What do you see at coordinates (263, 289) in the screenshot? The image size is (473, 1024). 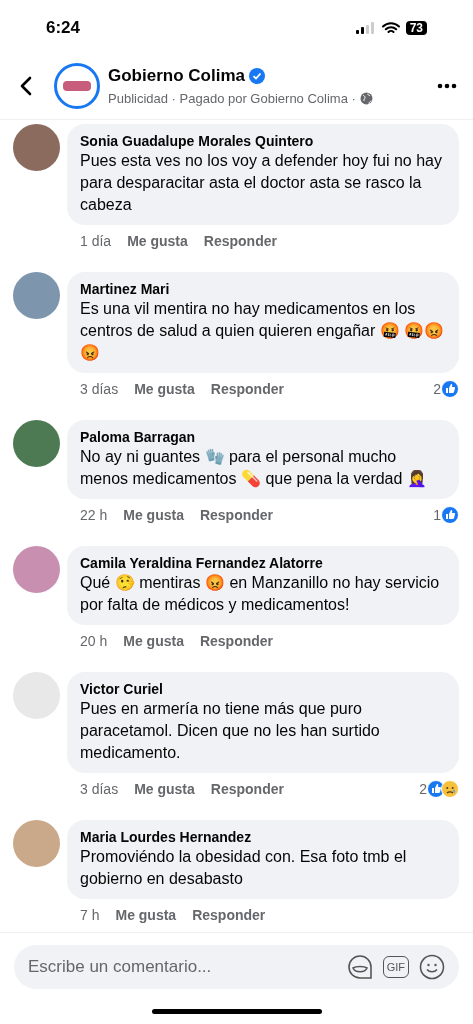 I see `comment-author: Martinez Mari` at bounding box center [263, 289].